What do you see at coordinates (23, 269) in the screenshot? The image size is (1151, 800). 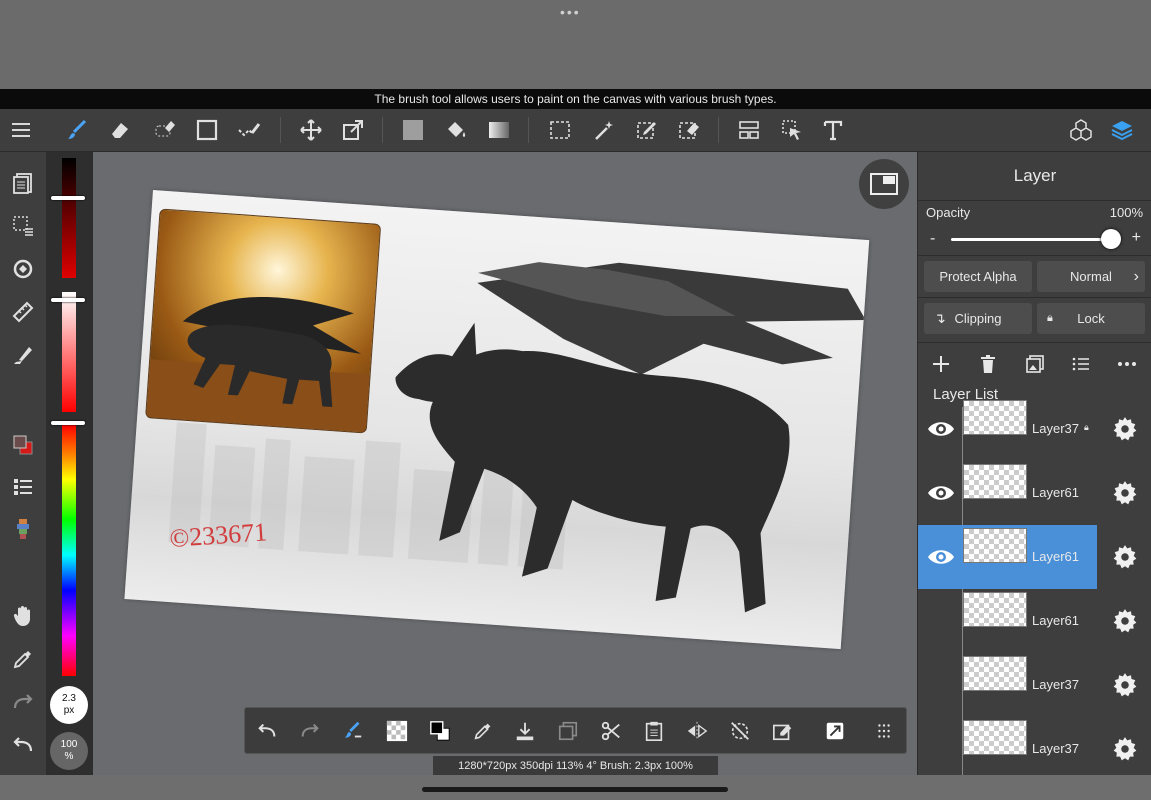 I see `rotate-canvas-icon` at bounding box center [23, 269].